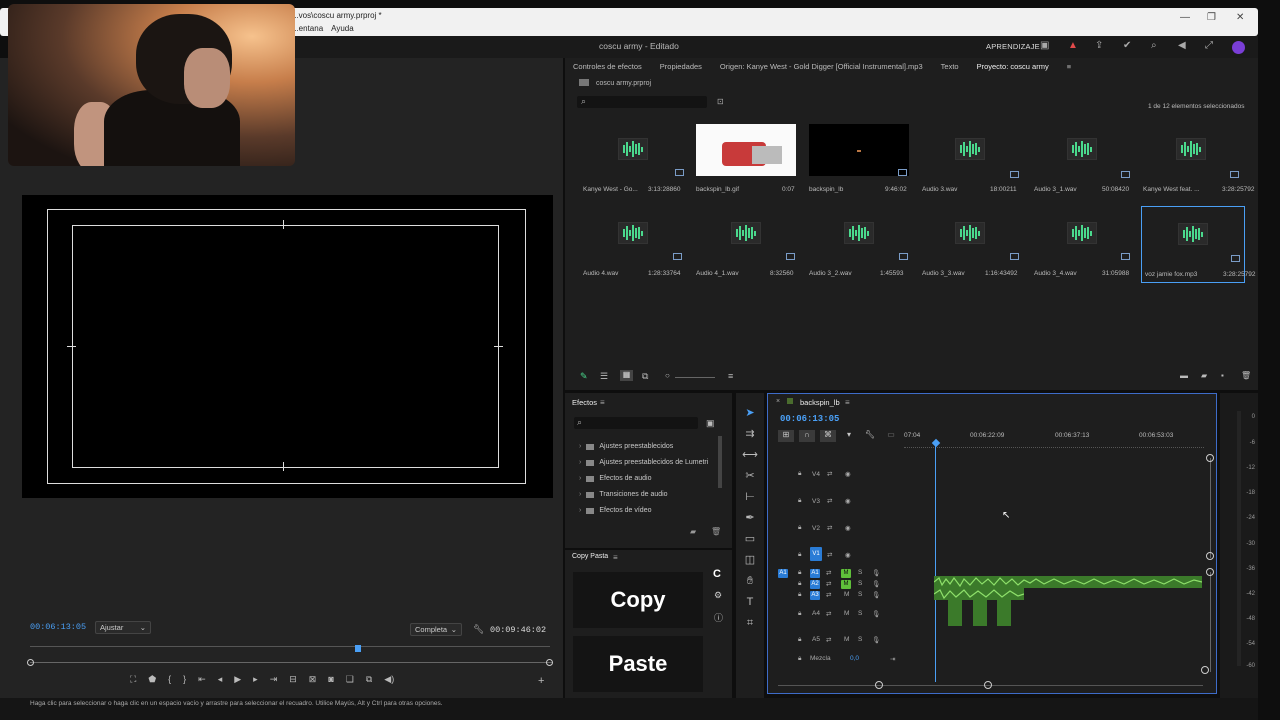 This screenshot has height=720, width=1280. What do you see at coordinates (626, 375) in the screenshot?
I see `icon-view-icon: ▦` at bounding box center [626, 375].